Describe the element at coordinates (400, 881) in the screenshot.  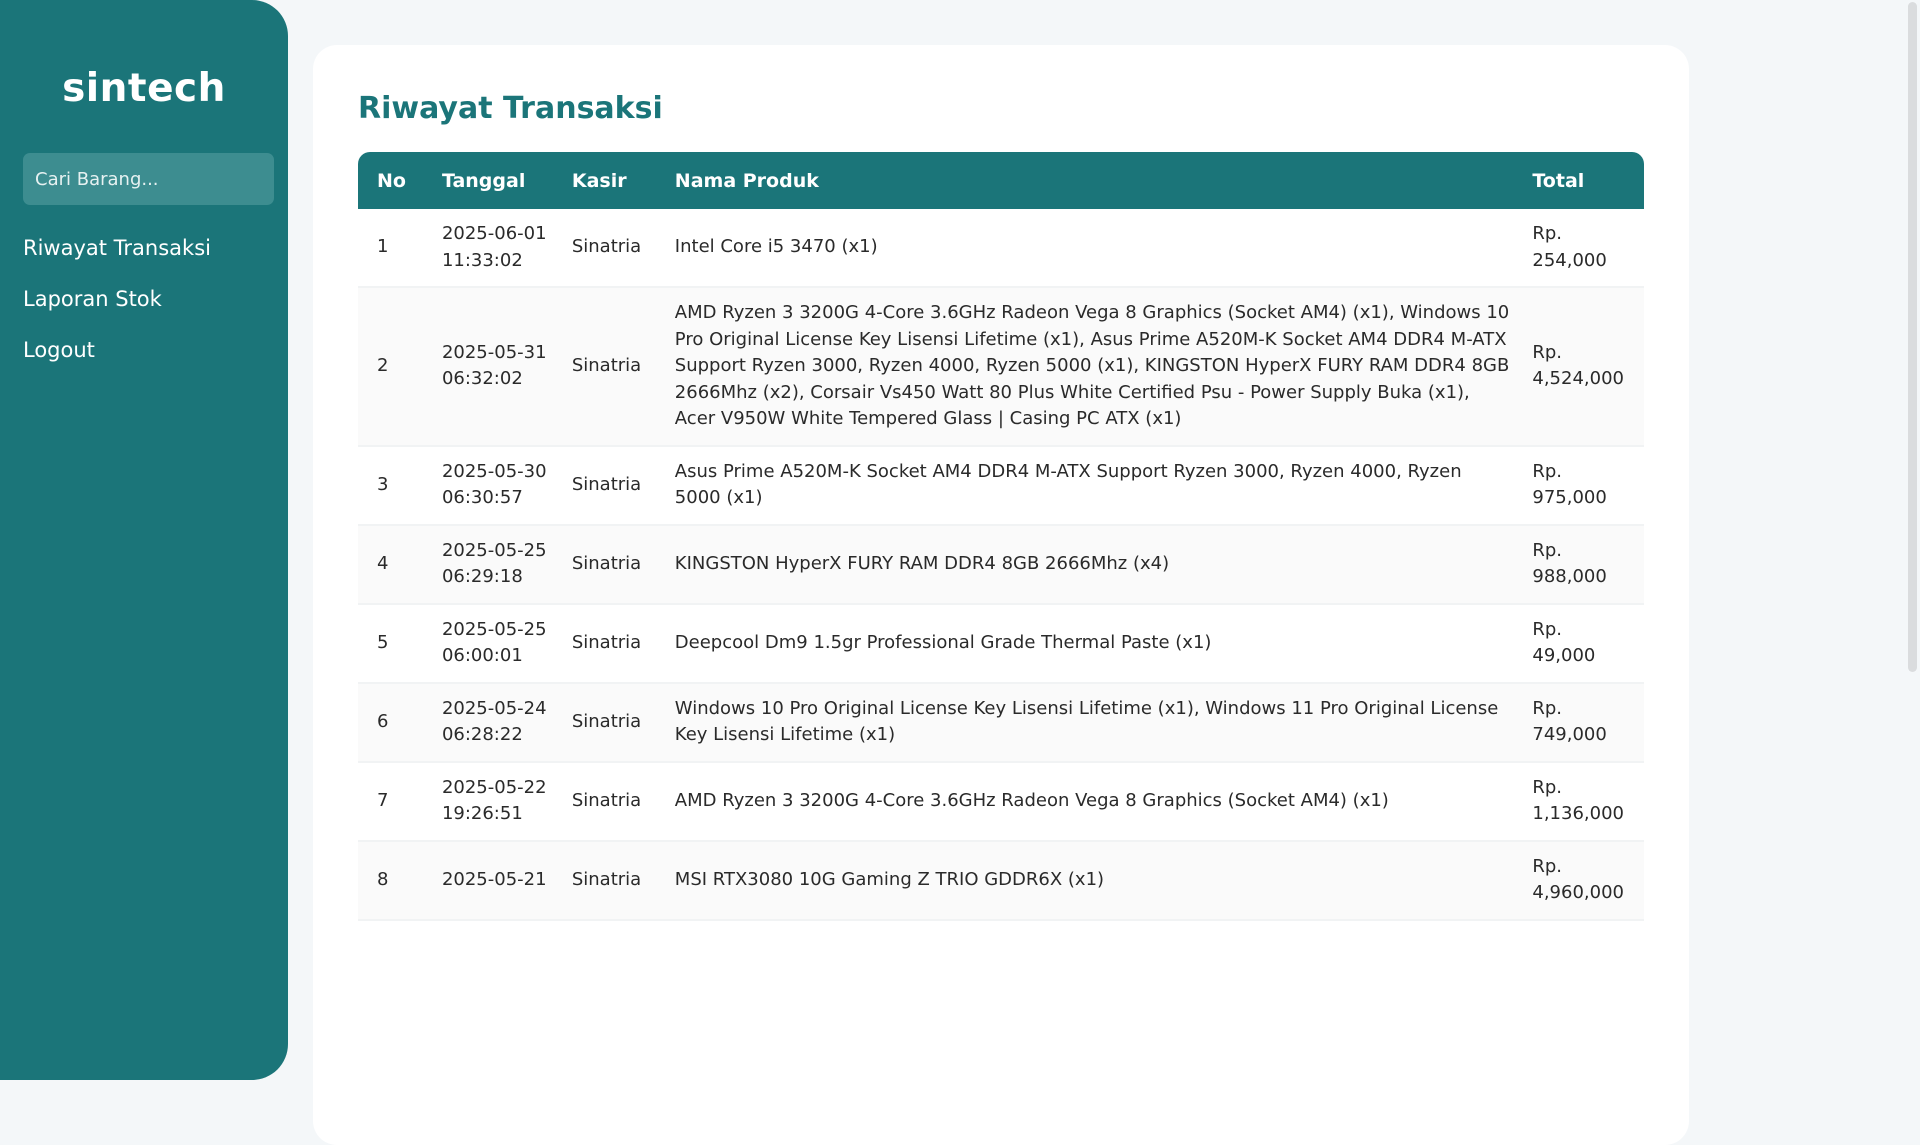
I see `cell-no: 8` at that location.